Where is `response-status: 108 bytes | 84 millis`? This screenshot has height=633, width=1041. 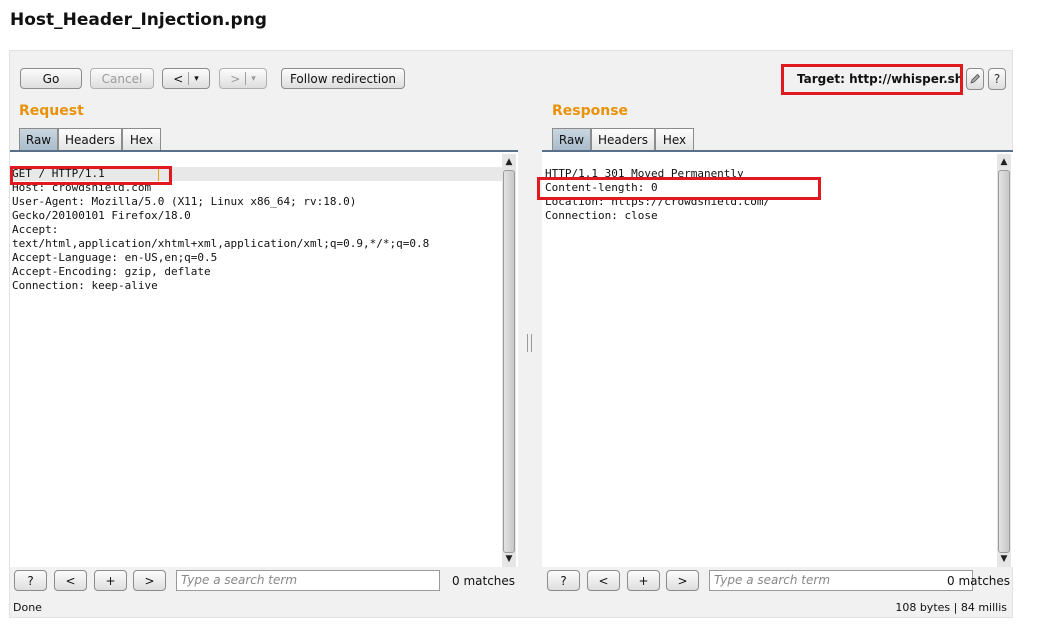
response-status: 108 bytes | 84 millis is located at coordinates (951, 607).